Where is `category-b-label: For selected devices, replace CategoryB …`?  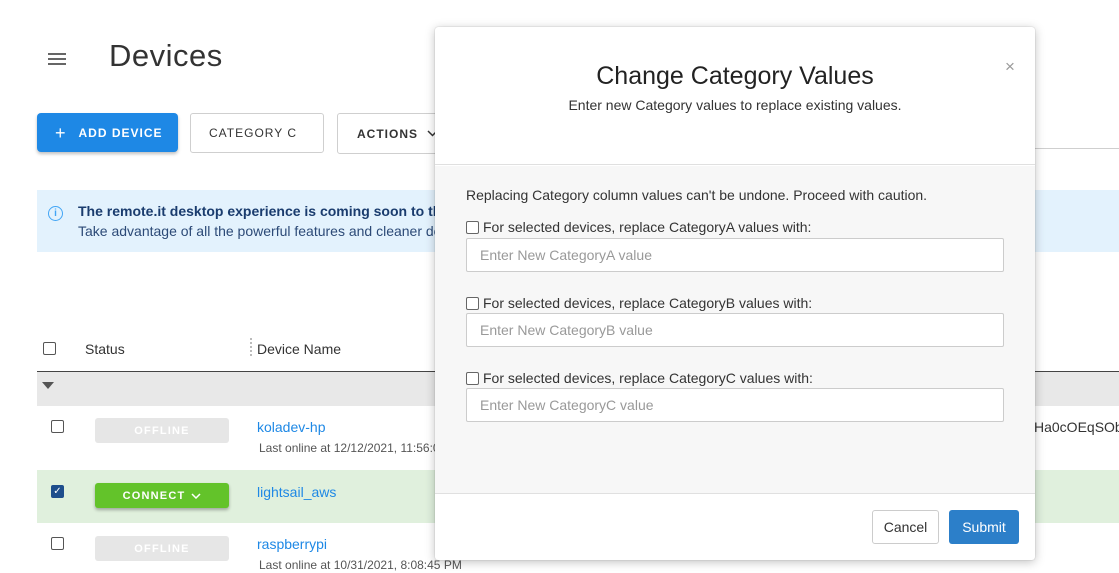
category-b-label: For selected devices, replace CategoryB … is located at coordinates (648, 303).